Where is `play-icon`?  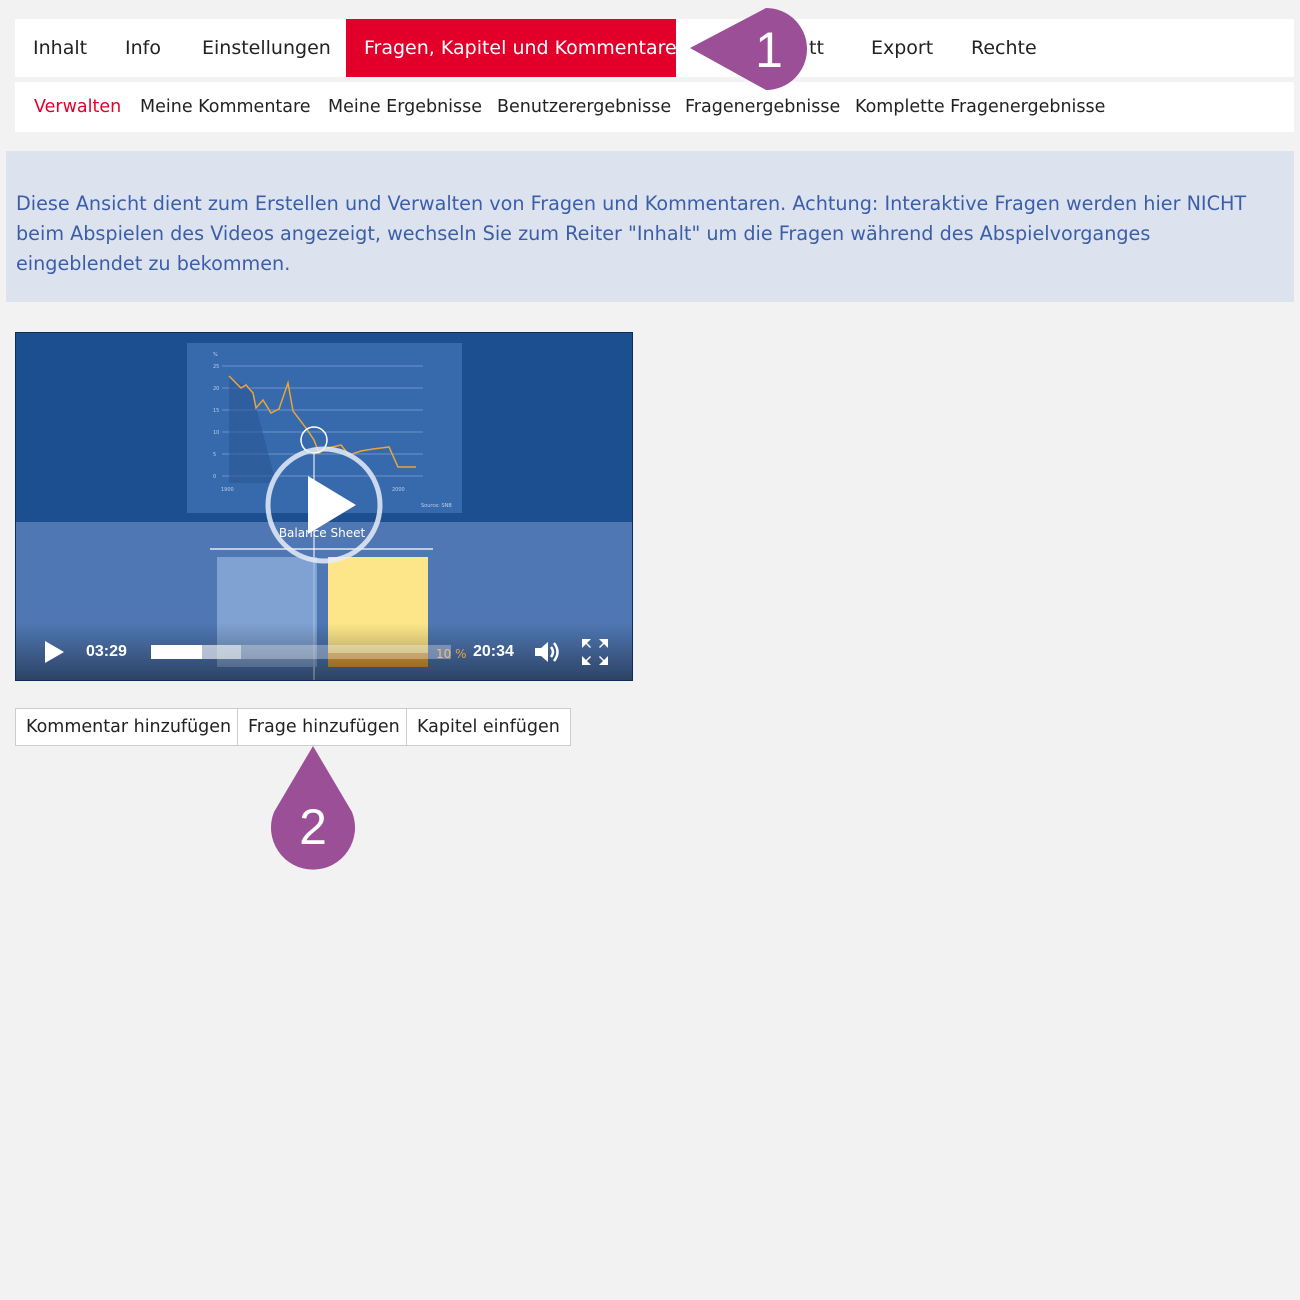
play-icon is located at coordinates (54, 652).